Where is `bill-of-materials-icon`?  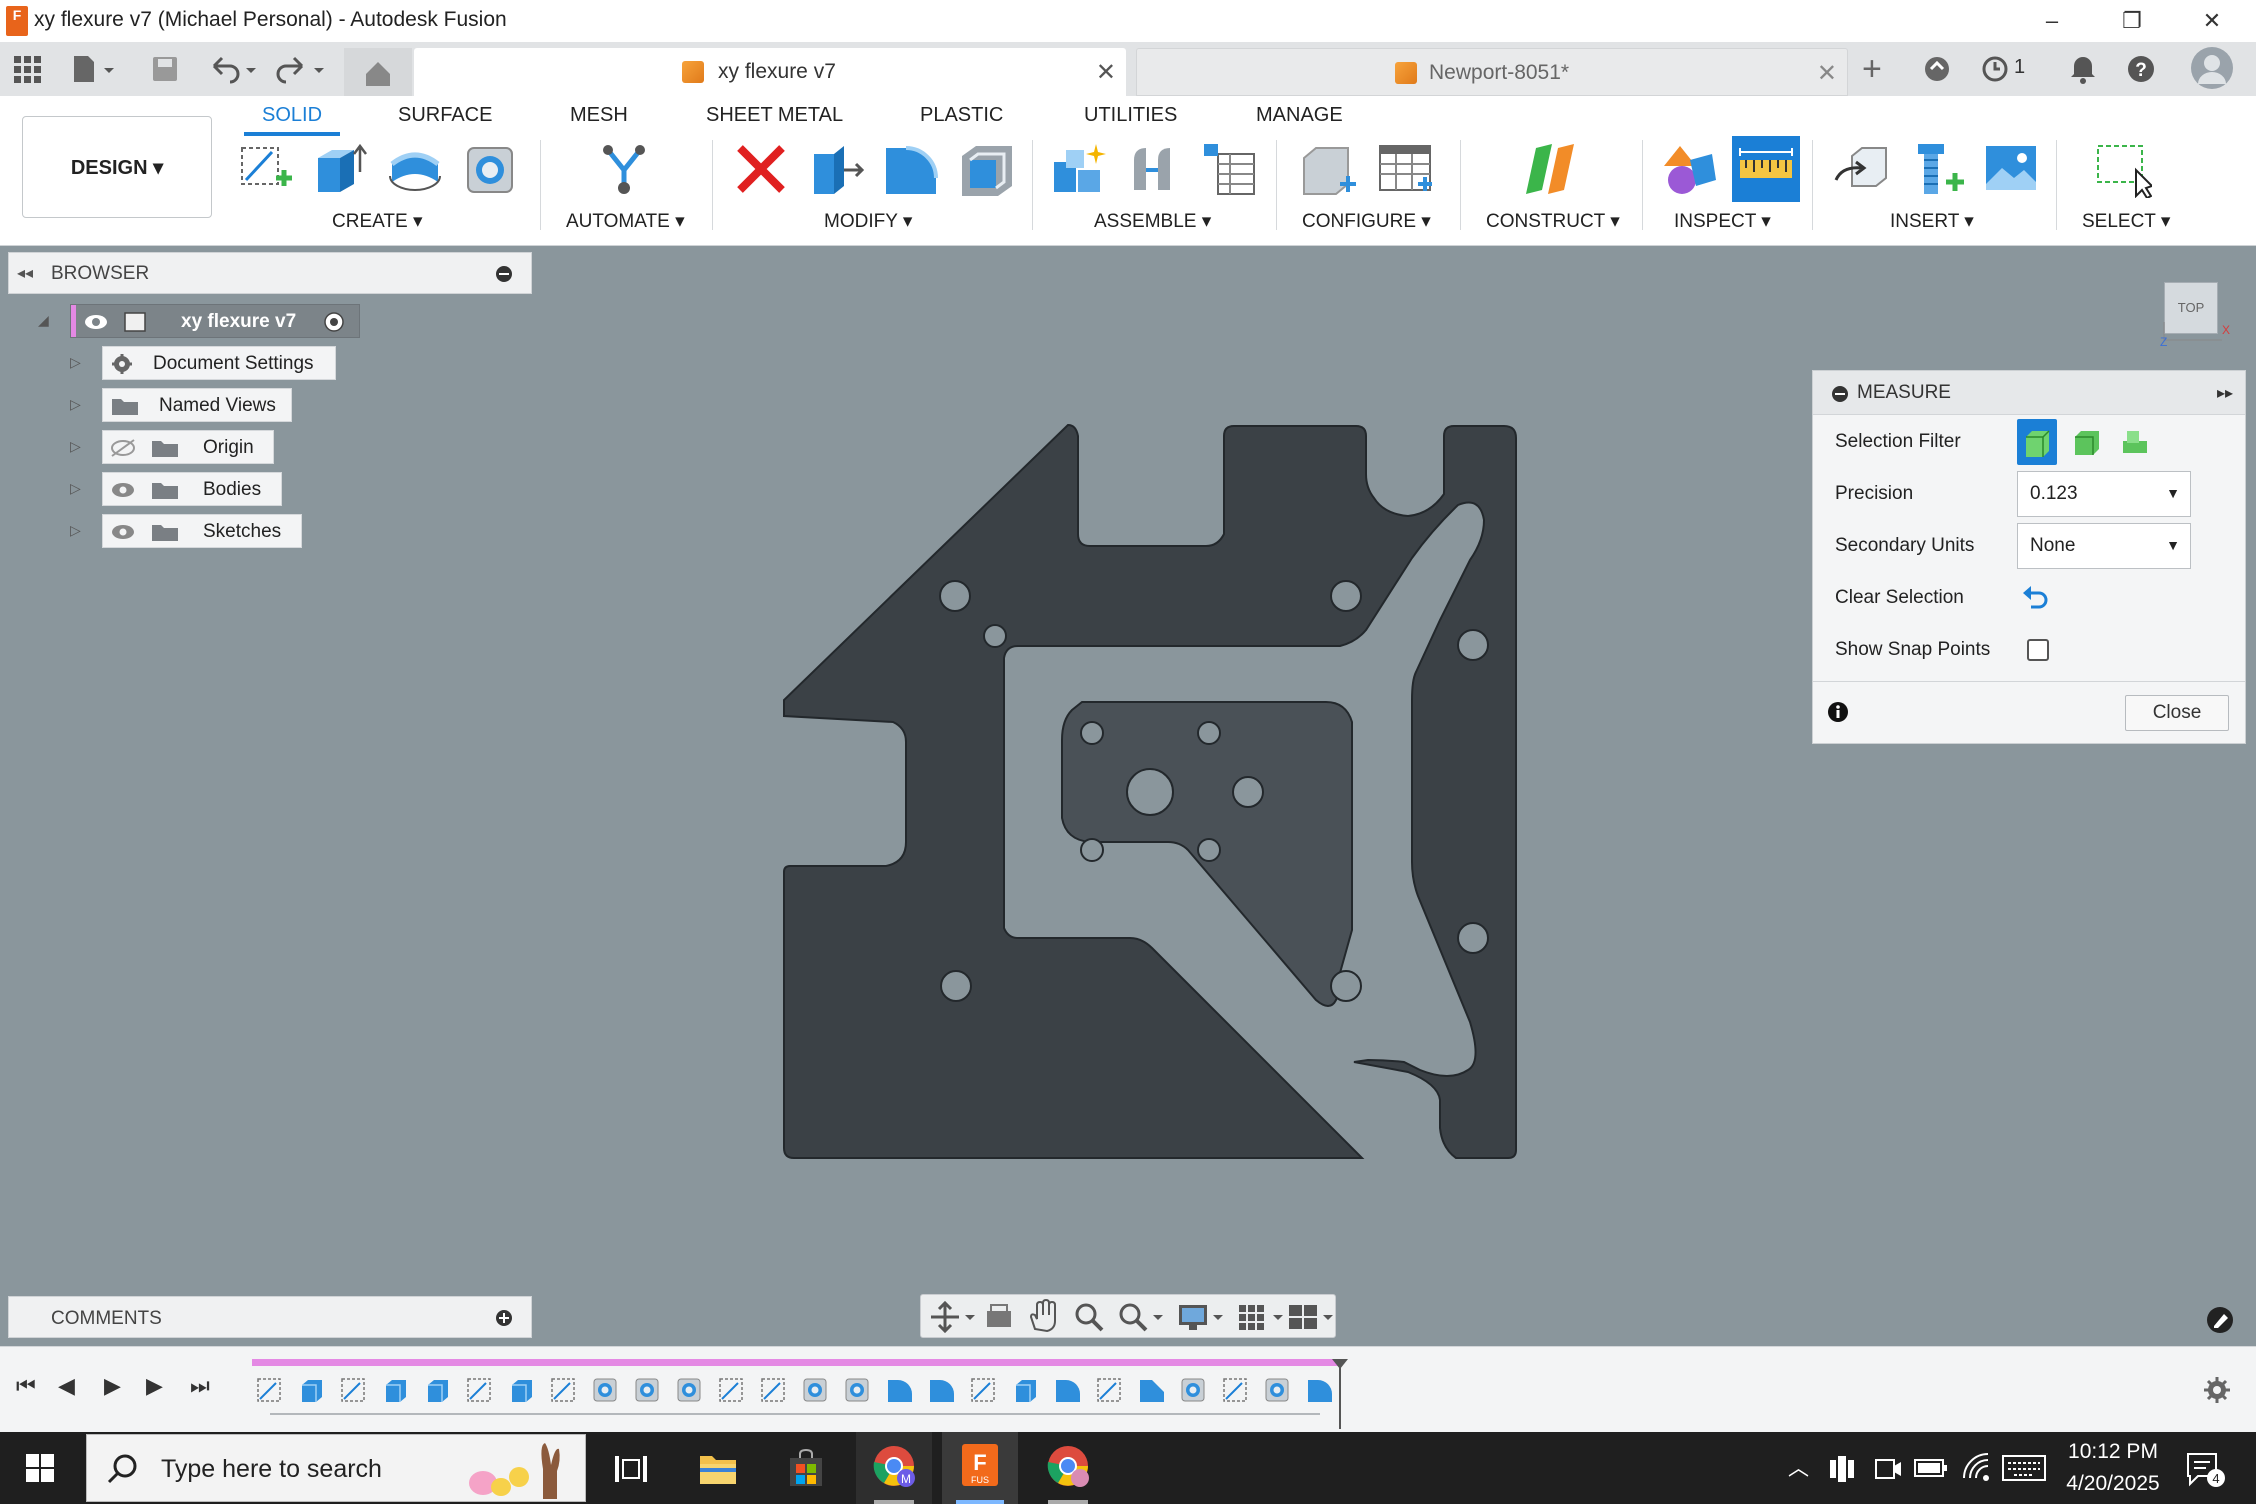 bill-of-materials-icon is located at coordinates (1229, 169).